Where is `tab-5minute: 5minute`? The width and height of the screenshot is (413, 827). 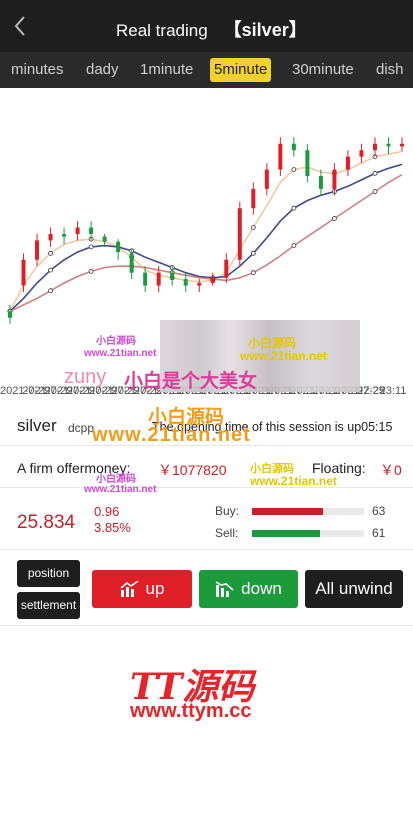
tab-5minute: 5minute is located at coordinates (241, 70).